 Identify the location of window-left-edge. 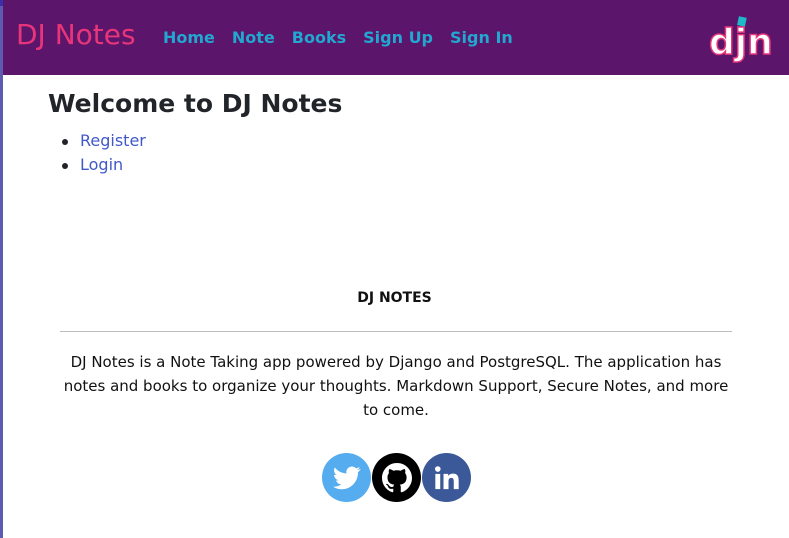
(1, 269).